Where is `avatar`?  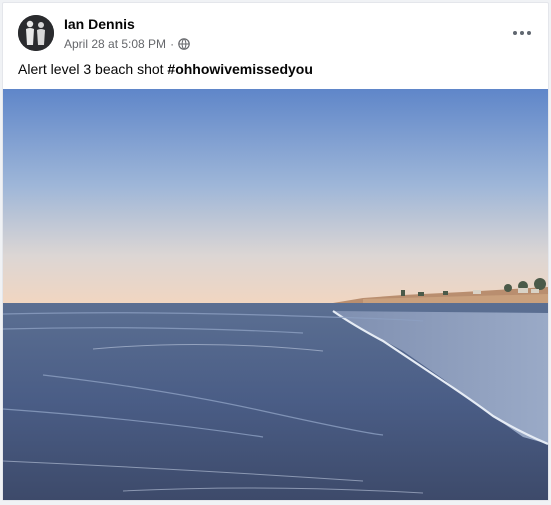
avatar is located at coordinates (36, 33).